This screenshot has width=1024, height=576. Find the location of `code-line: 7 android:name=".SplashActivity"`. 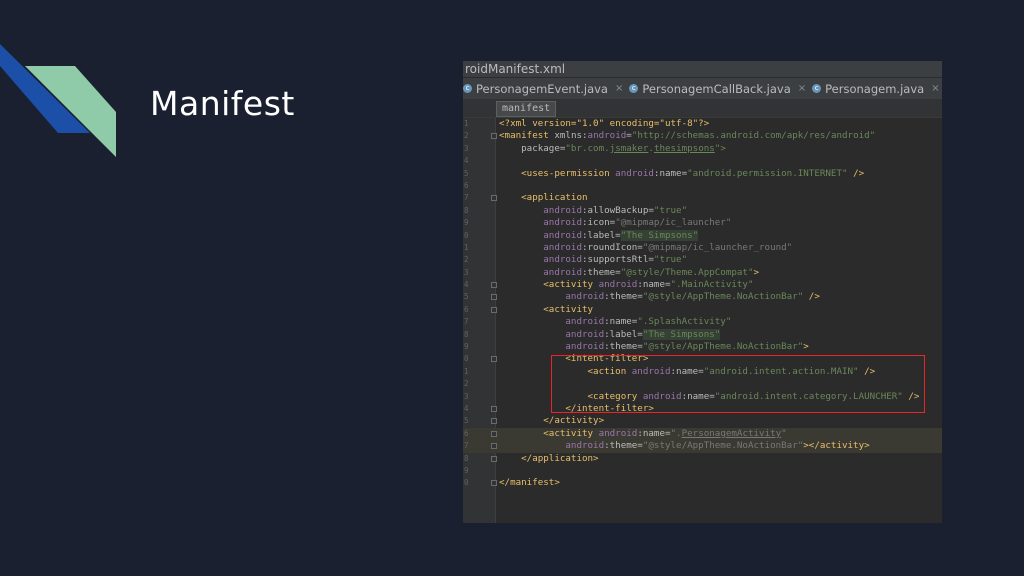

code-line: 7 android:name=".SplashActivity" is located at coordinates (702, 322).